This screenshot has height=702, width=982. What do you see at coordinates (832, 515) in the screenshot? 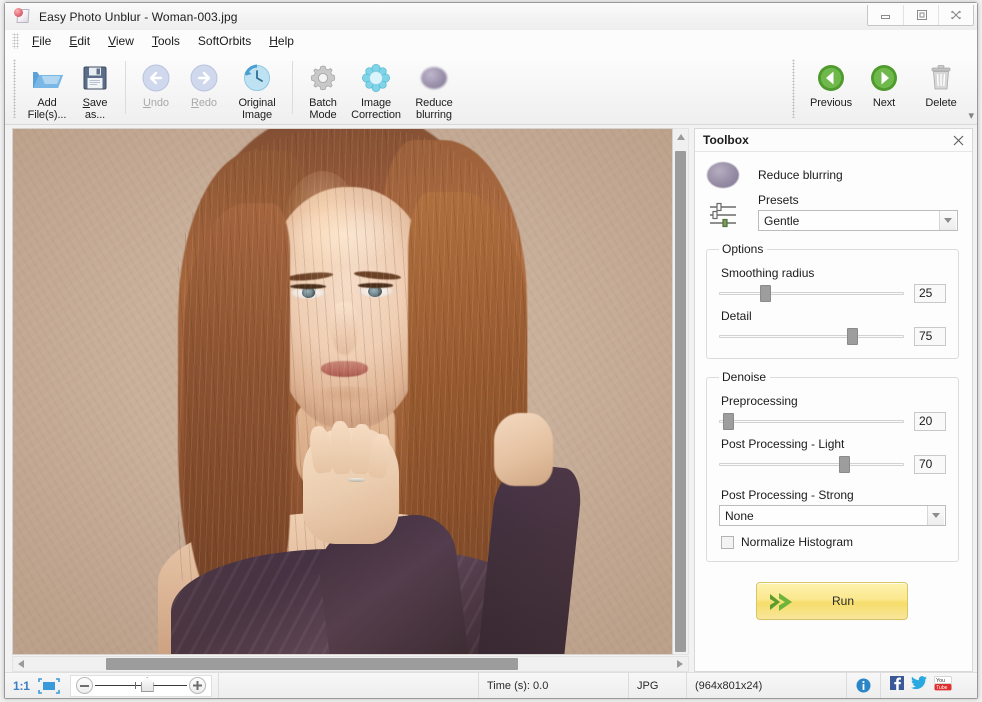
I see `post-processing-strong-dropdown: None` at bounding box center [832, 515].